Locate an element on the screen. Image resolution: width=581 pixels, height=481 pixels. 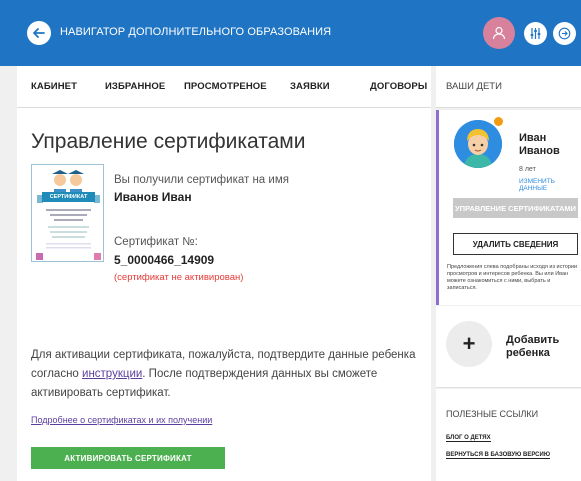
manage-certificates-button: УПРАВЛЕНИЕ СЕРТИФИКАТАМИ is located at coordinates (515, 208).